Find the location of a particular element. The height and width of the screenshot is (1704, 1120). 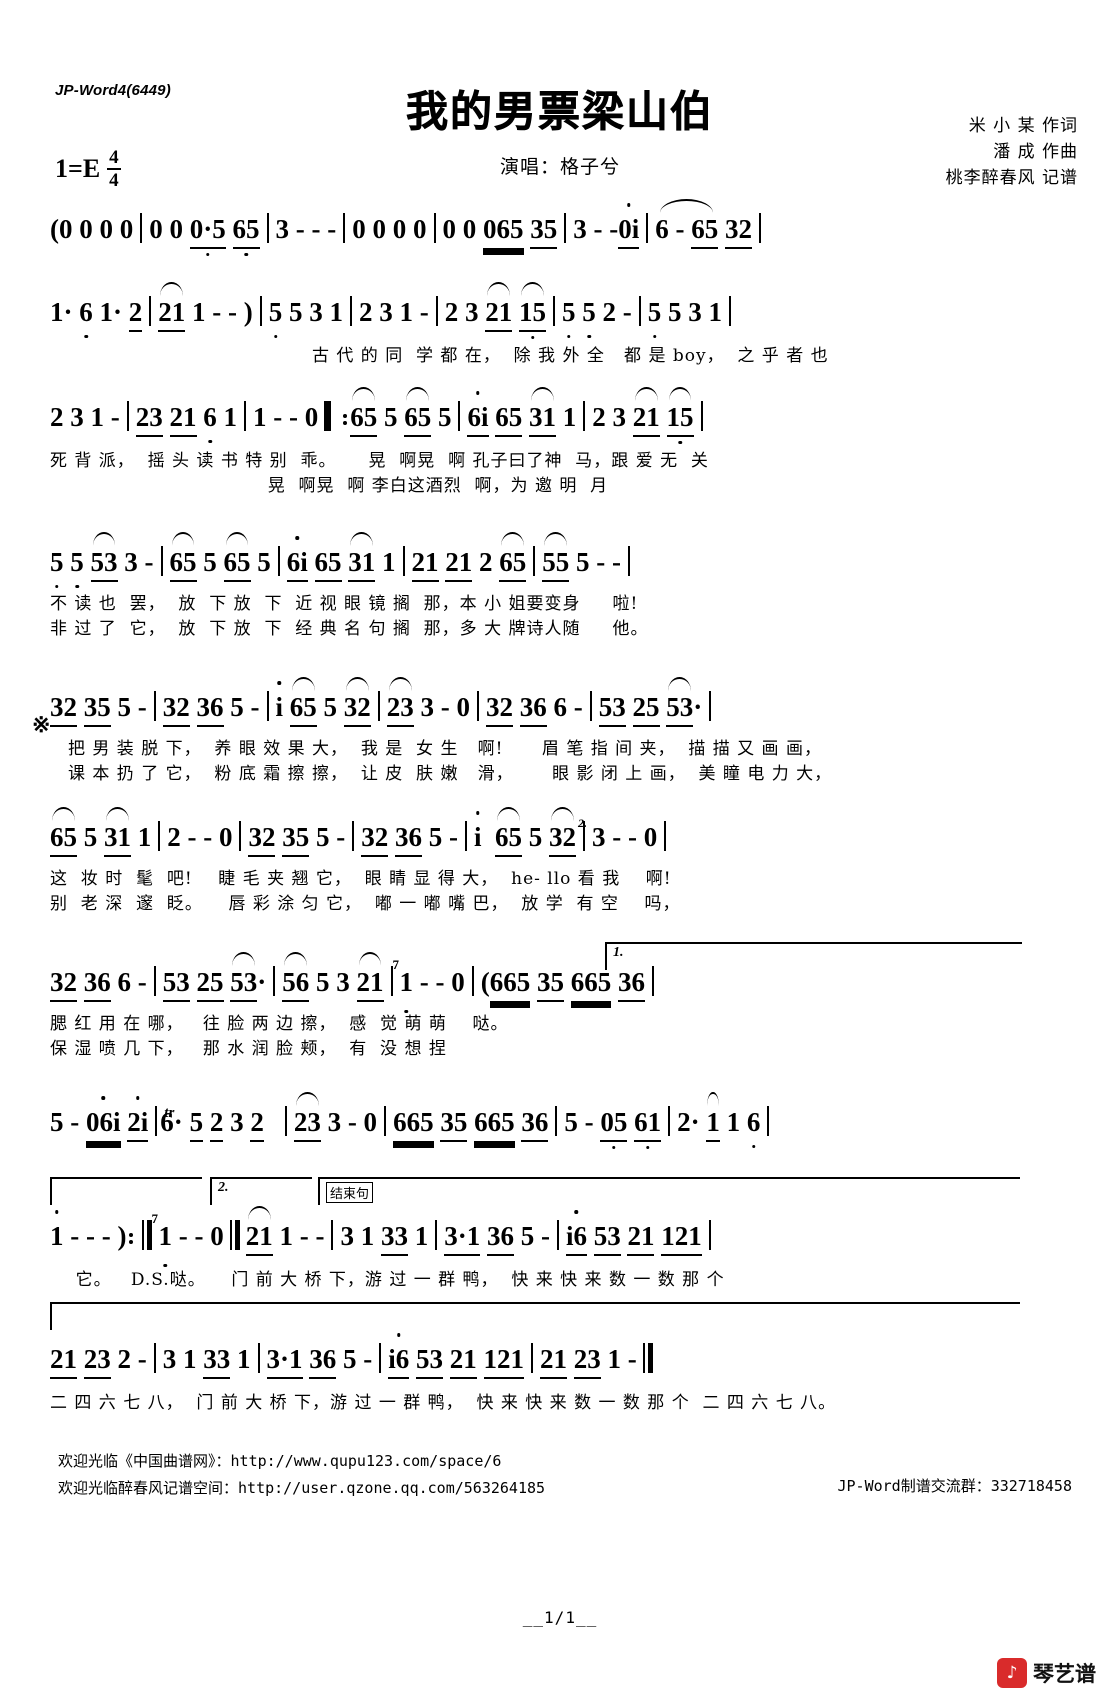

lyric-line-2: 保 湿 喷 几 下， 那 水 润 脸 颊， 有 没 想 捏 is located at coordinates (248, 1049).